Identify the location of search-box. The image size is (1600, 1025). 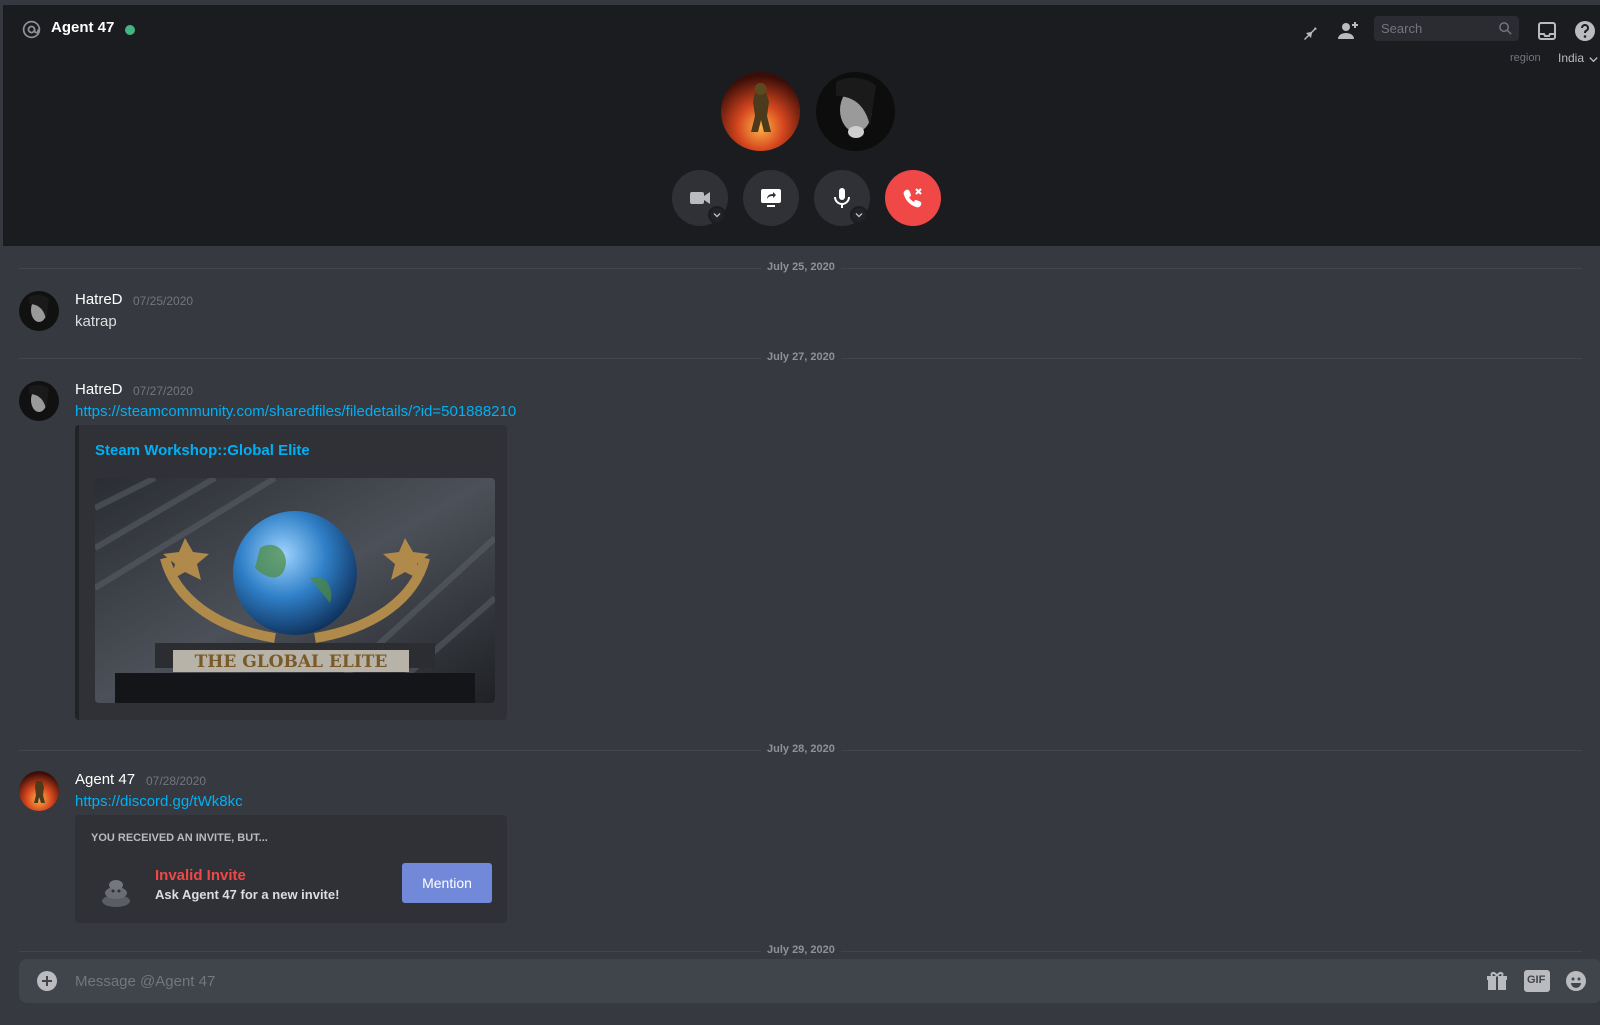
(1446, 28).